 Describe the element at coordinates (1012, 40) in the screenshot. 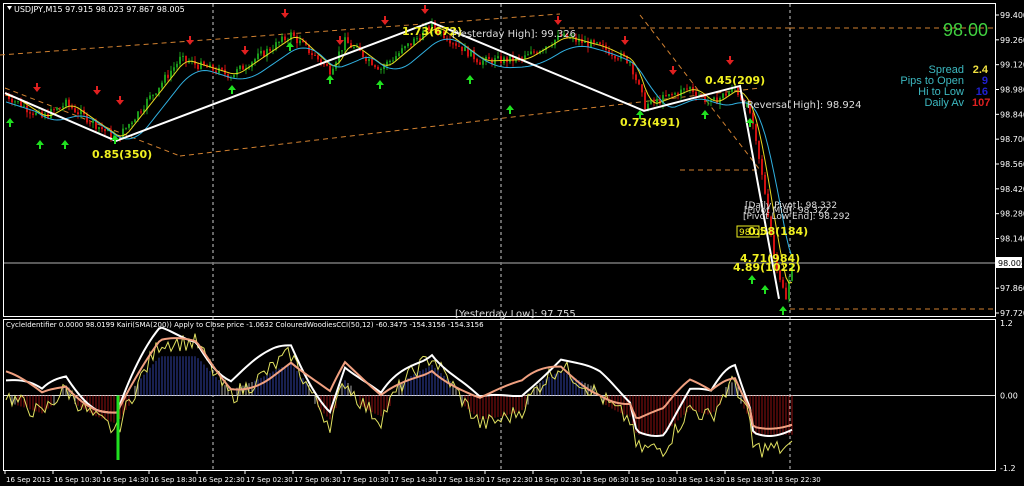

I see `price-tick-label: 99.260` at that location.